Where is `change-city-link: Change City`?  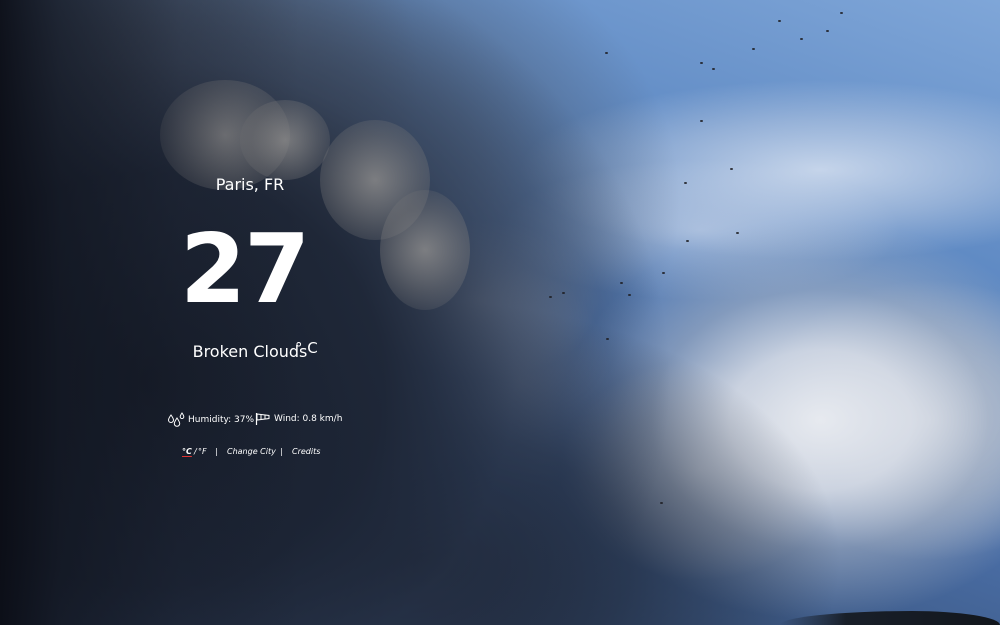 change-city-link: Change City is located at coordinates (251, 451).